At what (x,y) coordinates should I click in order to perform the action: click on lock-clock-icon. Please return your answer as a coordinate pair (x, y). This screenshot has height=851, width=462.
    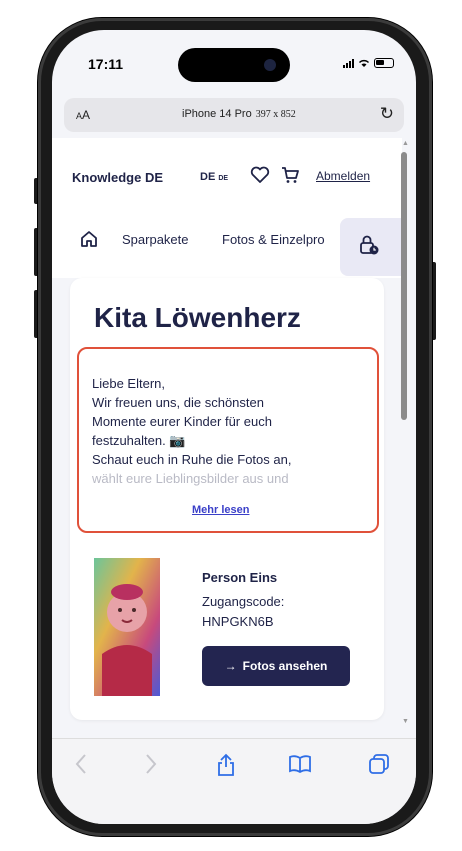
    Looking at the image, I should click on (369, 245).